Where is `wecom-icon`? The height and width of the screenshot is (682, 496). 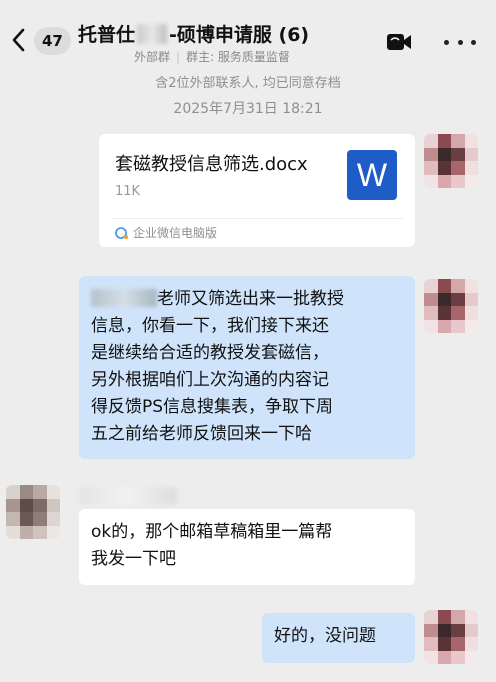
wecom-icon is located at coordinates (121, 232).